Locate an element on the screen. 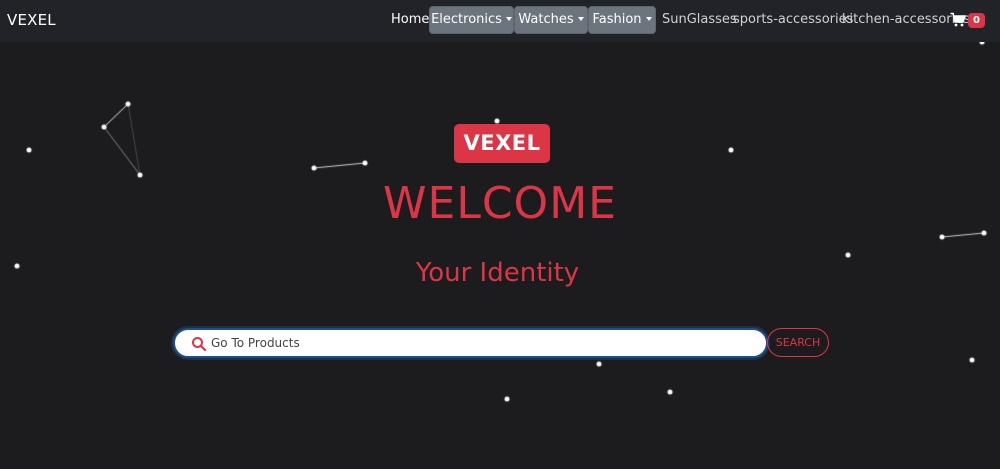  nav-sunglasses: SunGlasses is located at coordinates (699, 19).